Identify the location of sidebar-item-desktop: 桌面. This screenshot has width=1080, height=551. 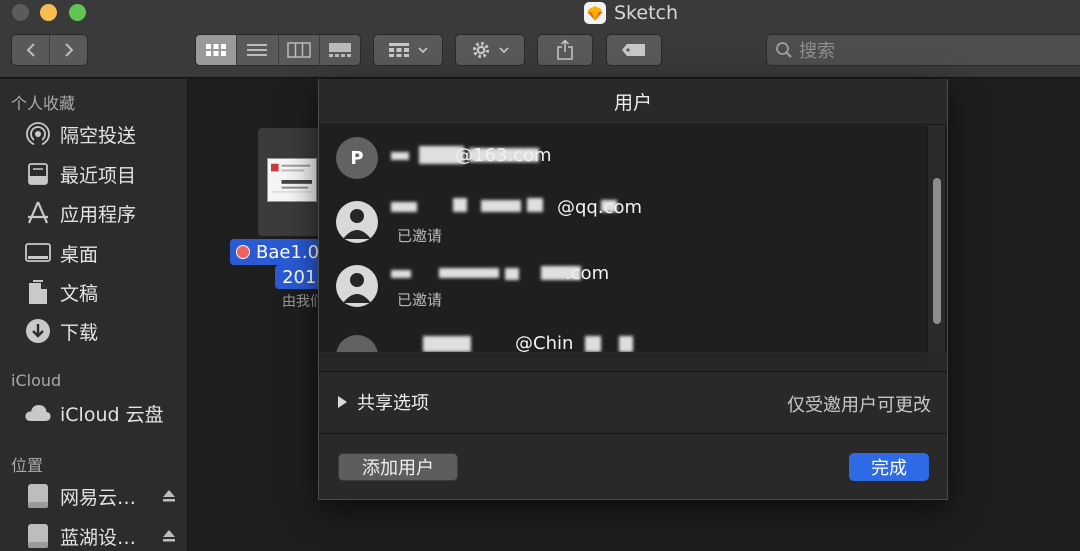
(104, 253).